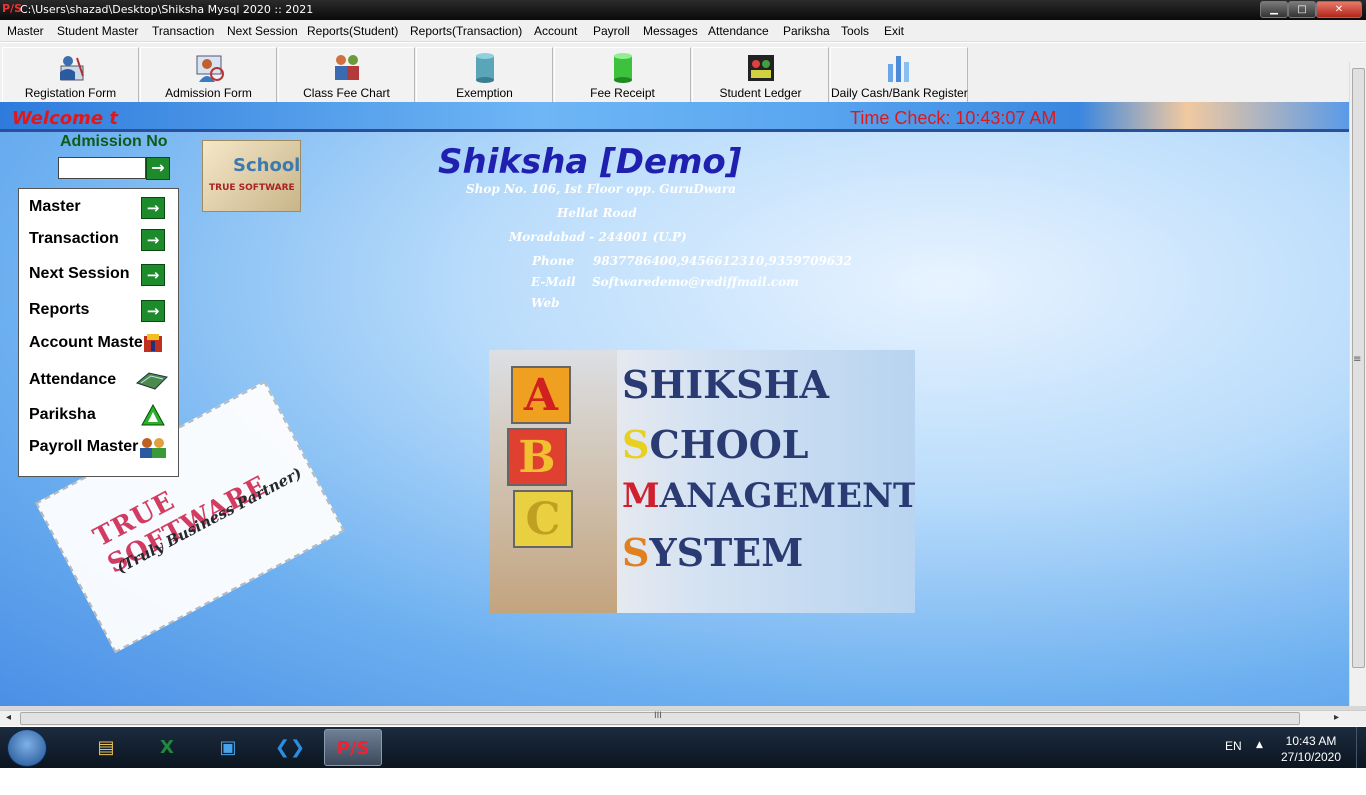 The image size is (1366, 795). Describe the element at coordinates (1358, 368) in the screenshot. I see `vertical-scroll-thumb` at that location.